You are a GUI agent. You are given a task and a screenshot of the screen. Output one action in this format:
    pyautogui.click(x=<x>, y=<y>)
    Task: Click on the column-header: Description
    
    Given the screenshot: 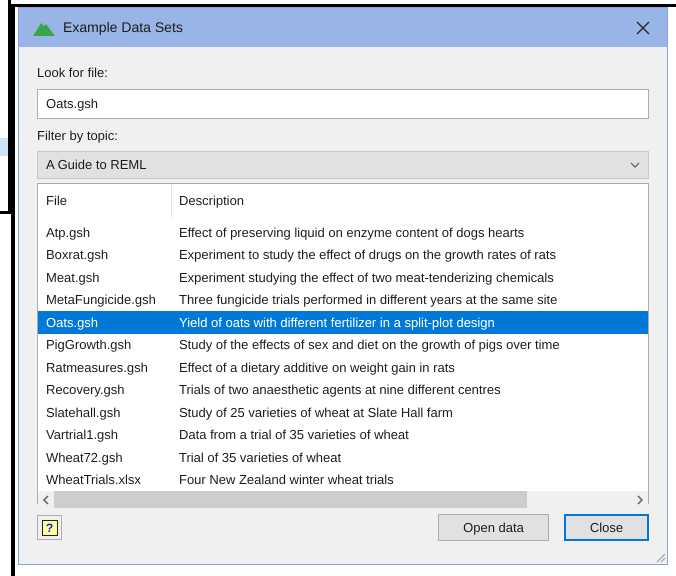 What is the action you would take?
    pyautogui.click(x=208, y=201)
    